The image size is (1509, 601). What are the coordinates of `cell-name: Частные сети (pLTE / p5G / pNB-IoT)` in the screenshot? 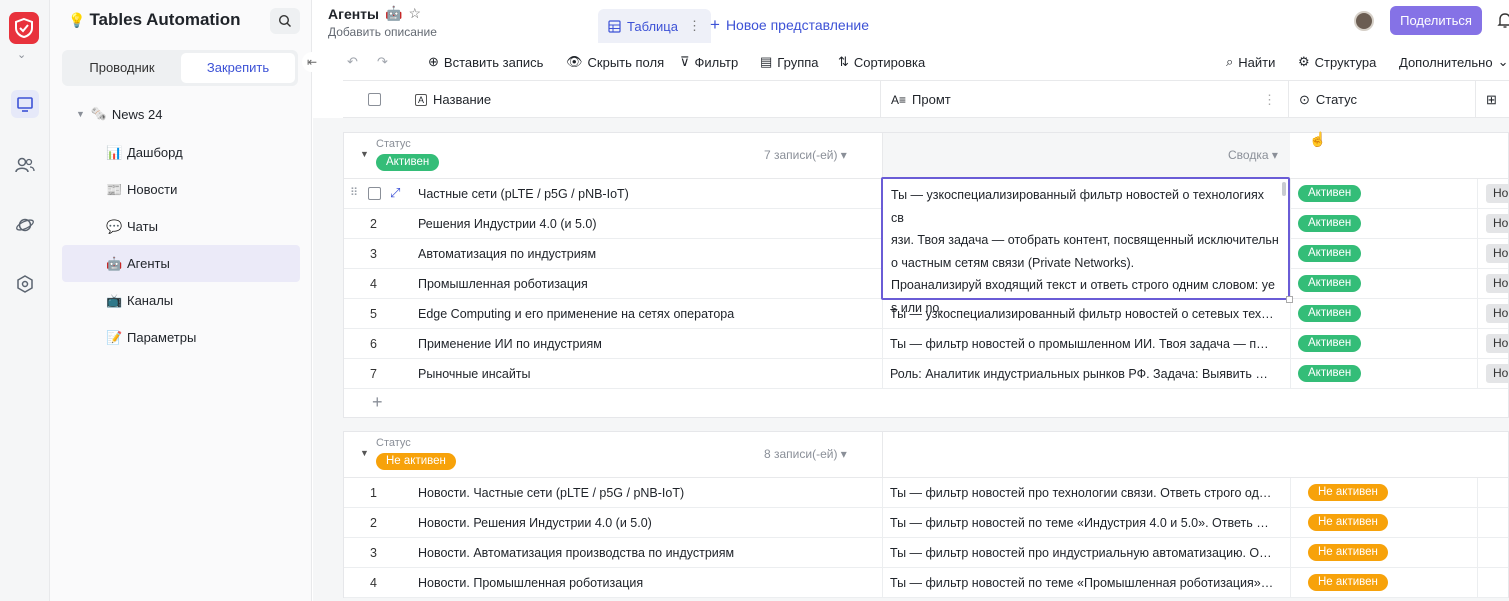 It's located at (523, 194).